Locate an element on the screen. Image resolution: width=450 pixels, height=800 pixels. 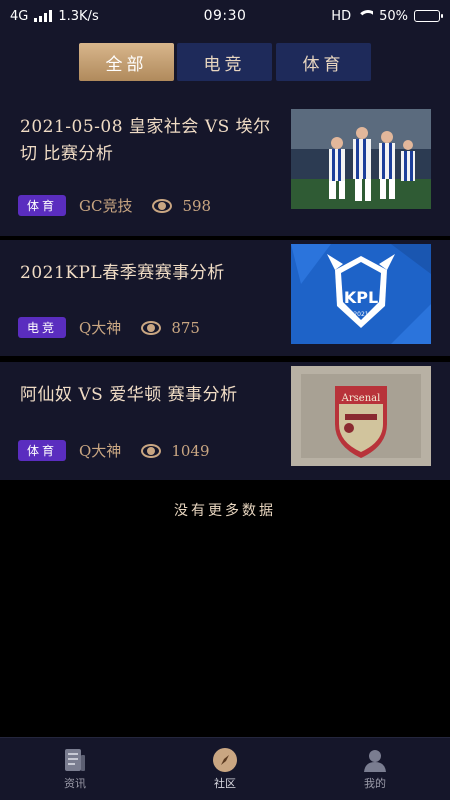
signal-icon is located at coordinates (43, 16).